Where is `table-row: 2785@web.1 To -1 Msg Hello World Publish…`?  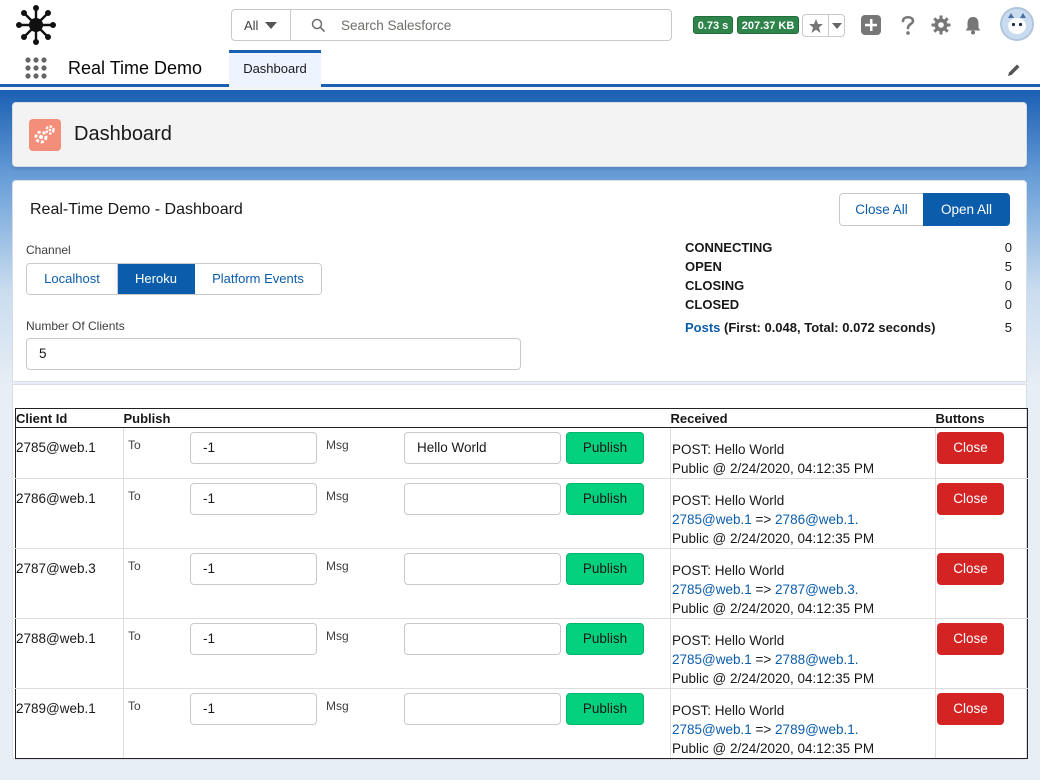
table-row: 2785@web.1 To -1 Msg Hello World Publish… is located at coordinates (521, 453).